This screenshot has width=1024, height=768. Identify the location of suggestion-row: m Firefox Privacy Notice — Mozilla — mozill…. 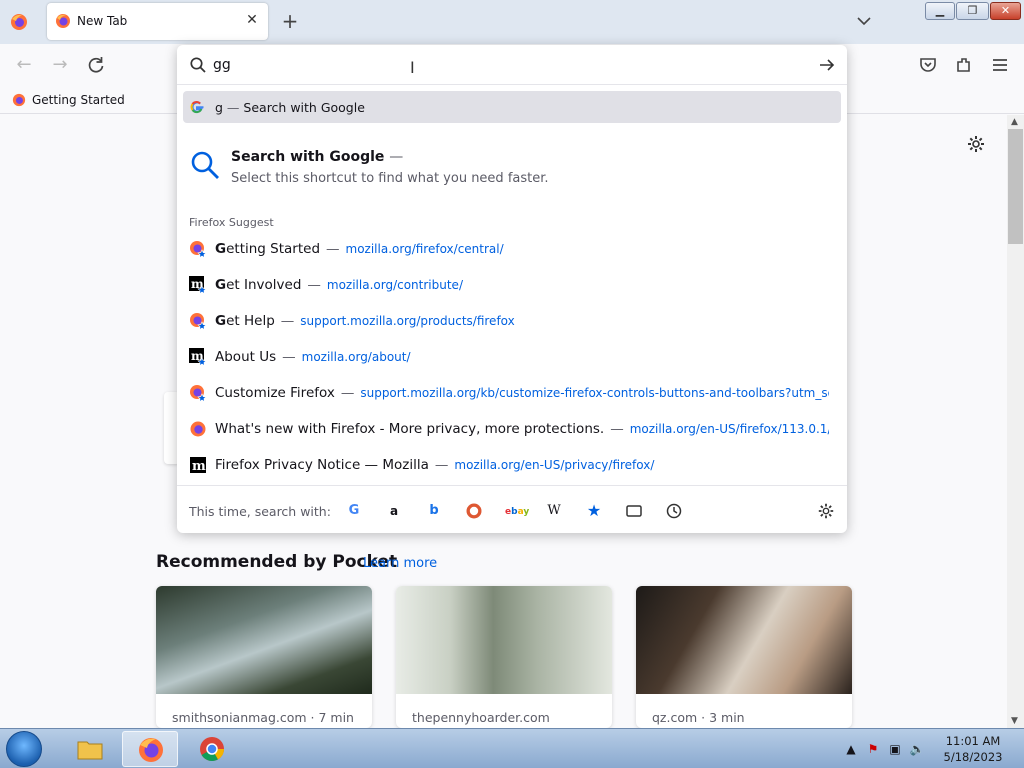
(509, 464).